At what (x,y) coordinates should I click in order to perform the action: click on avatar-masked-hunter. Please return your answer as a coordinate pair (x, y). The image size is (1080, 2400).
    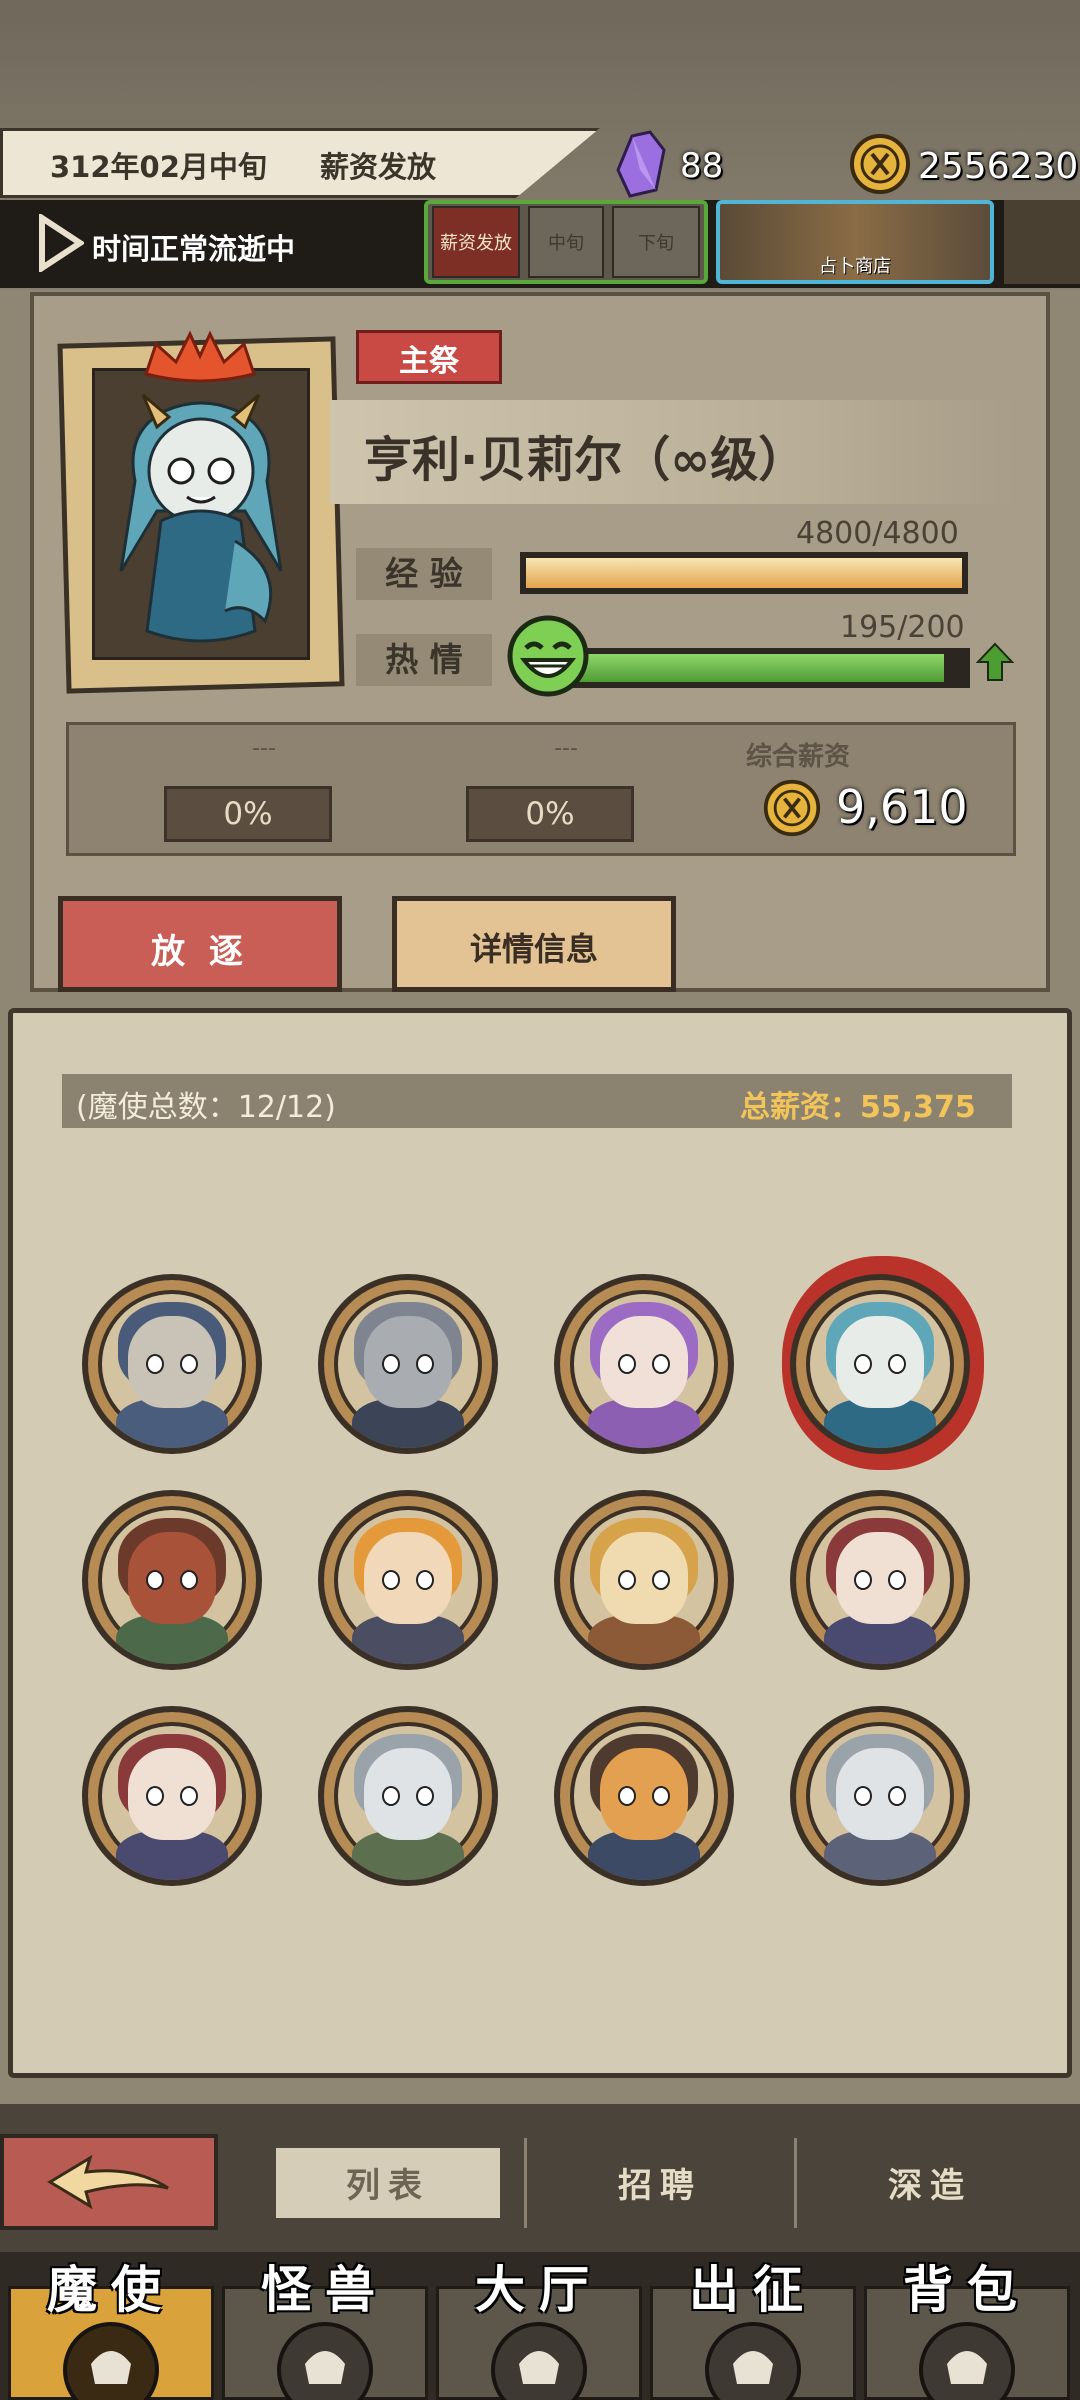
    Looking at the image, I should click on (172, 1580).